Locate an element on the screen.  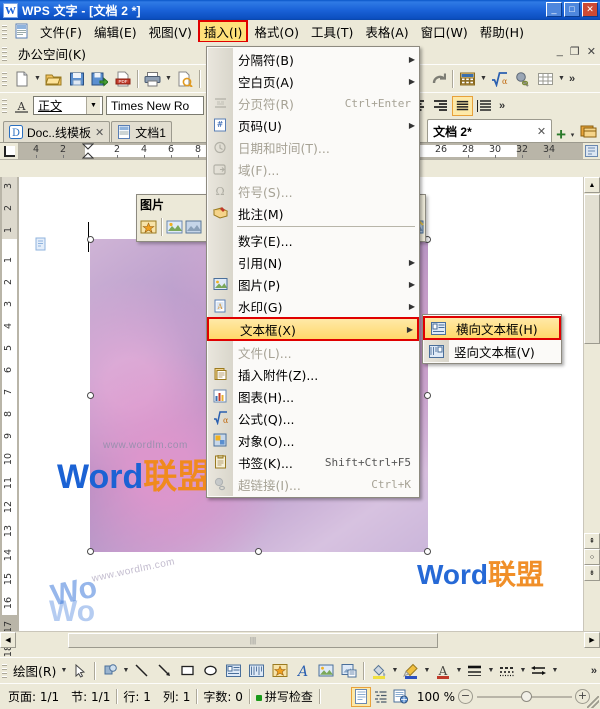
insert-table-dropdown: ▼ is located at coordinates (483, 78).